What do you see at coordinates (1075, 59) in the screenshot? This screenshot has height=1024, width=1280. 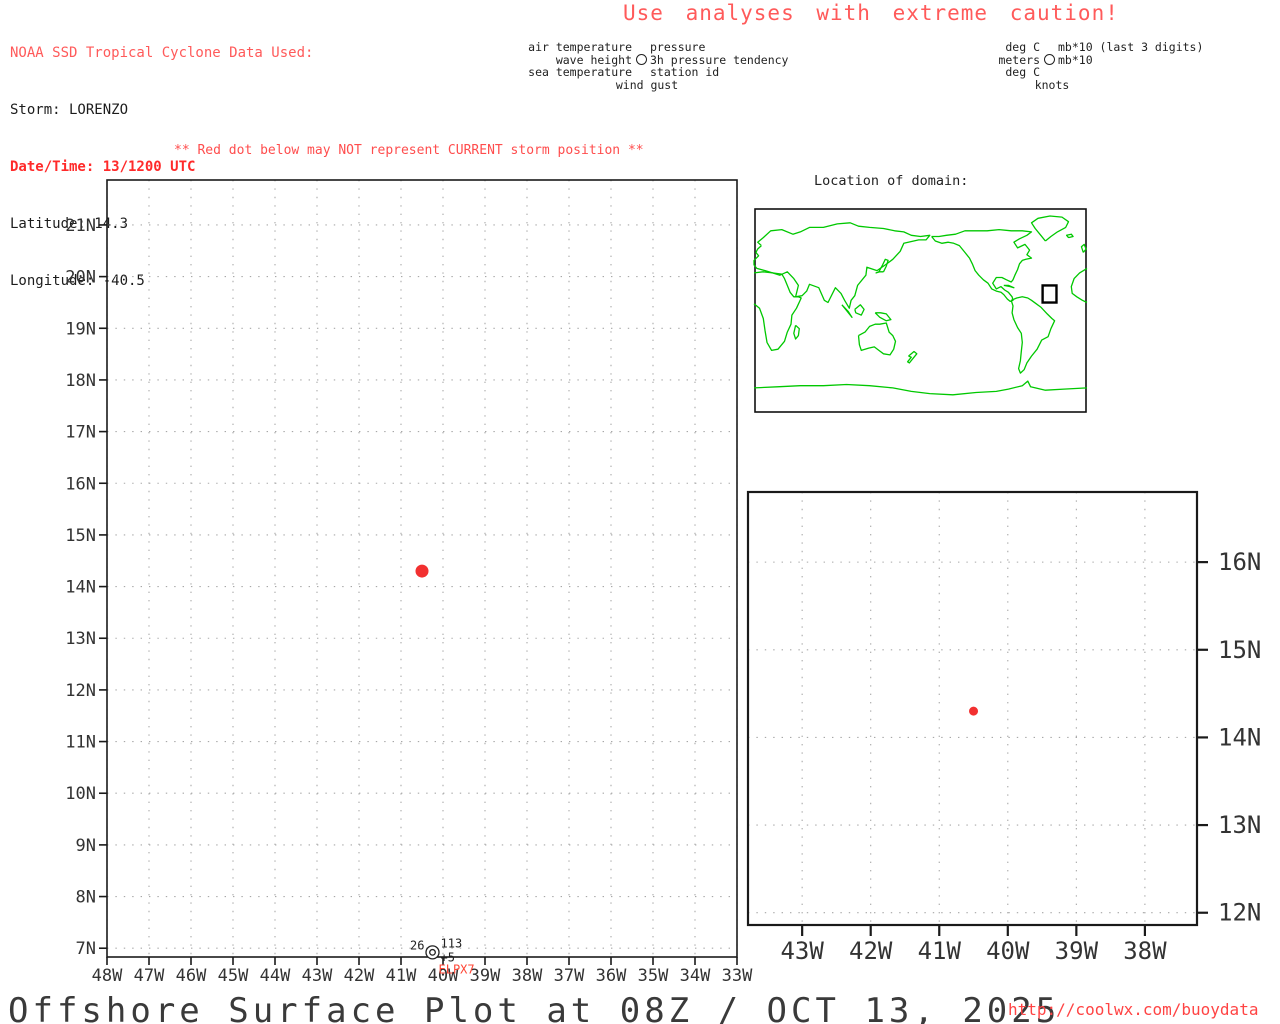 I see `unit-mb10: mb*10` at bounding box center [1075, 59].